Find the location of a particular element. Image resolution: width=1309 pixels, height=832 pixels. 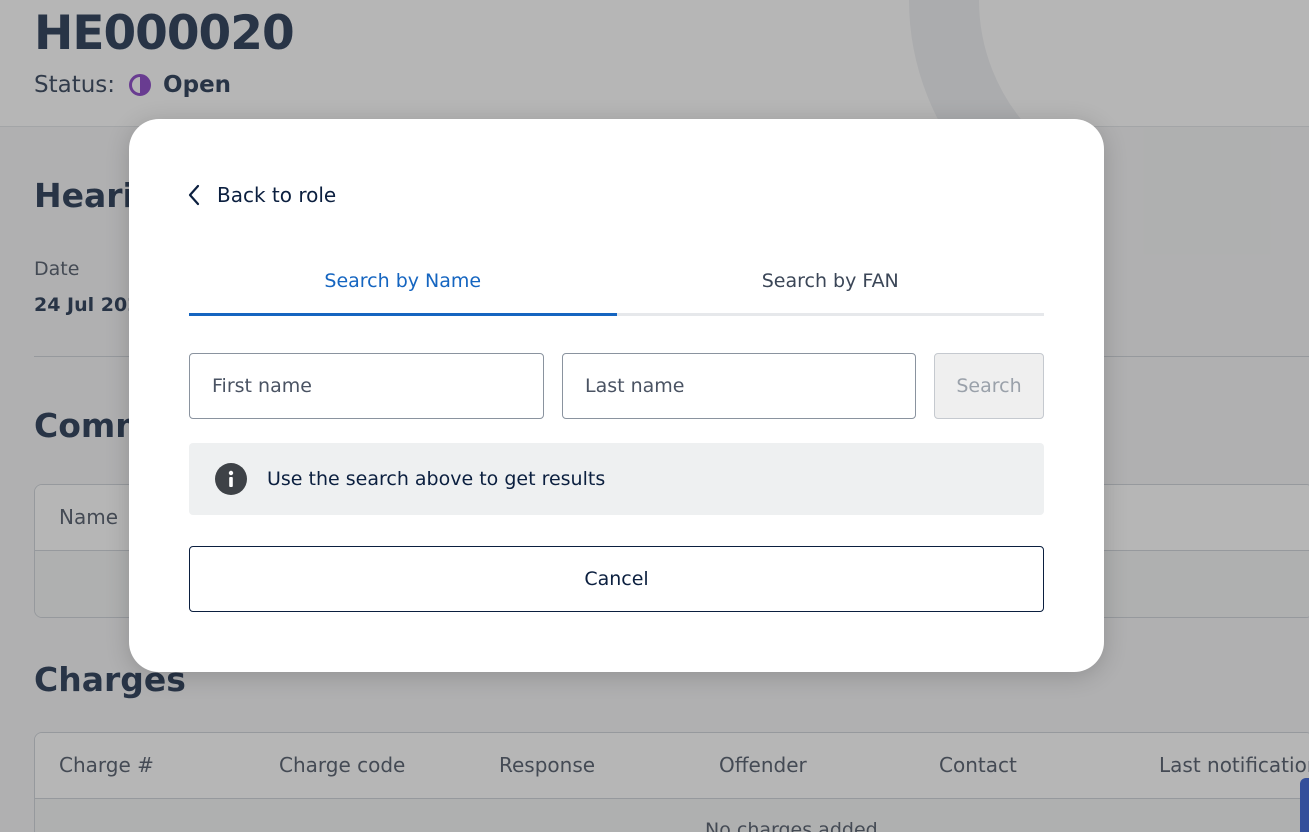

info-message-text: Use the search above to get results is located at coordinates (436, 479).